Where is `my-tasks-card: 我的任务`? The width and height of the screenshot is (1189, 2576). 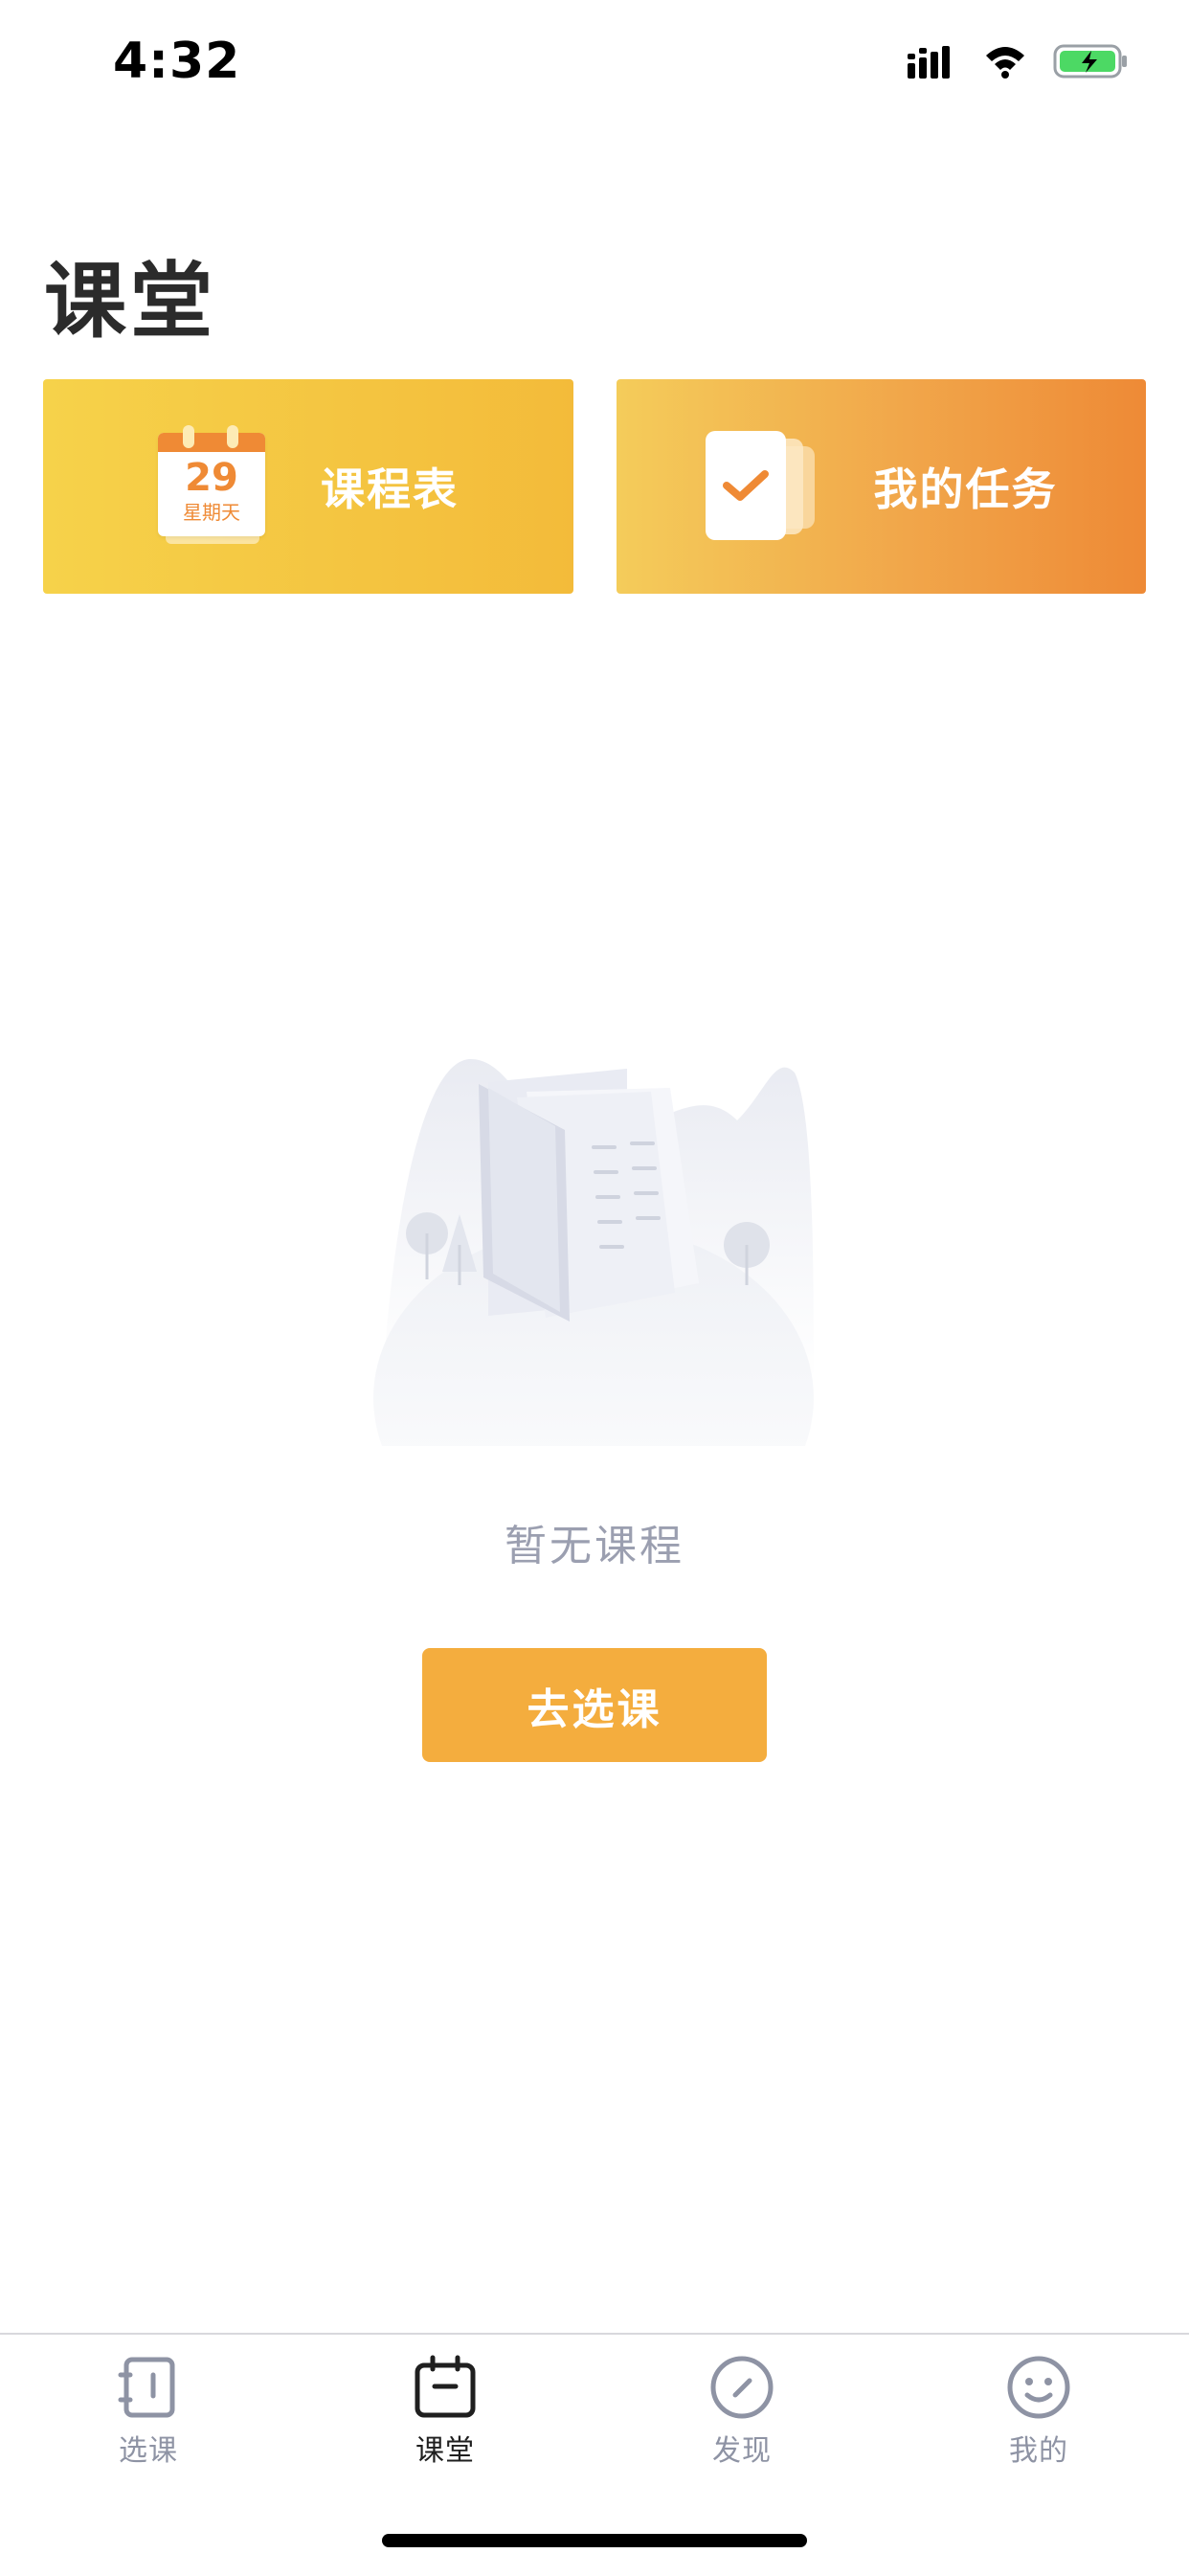
my-tasks-card: 我的任务 is located at coordinates (881, 486).